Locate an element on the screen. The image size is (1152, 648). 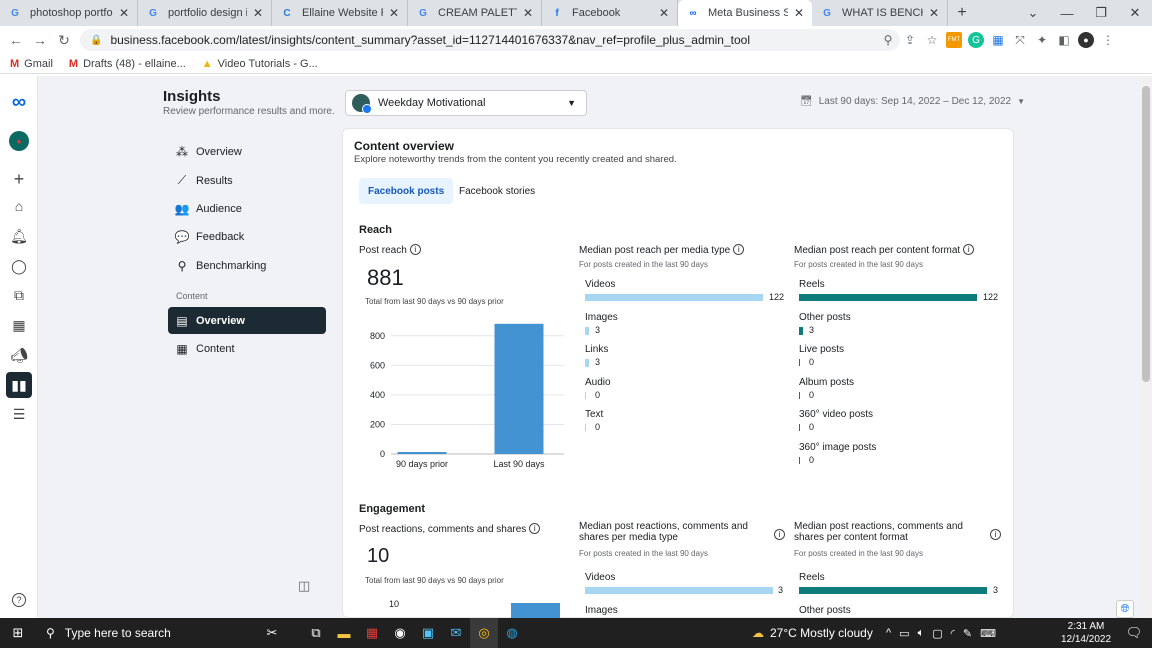
tray-network-icon: ▭ is located at coordinates (904, 633).